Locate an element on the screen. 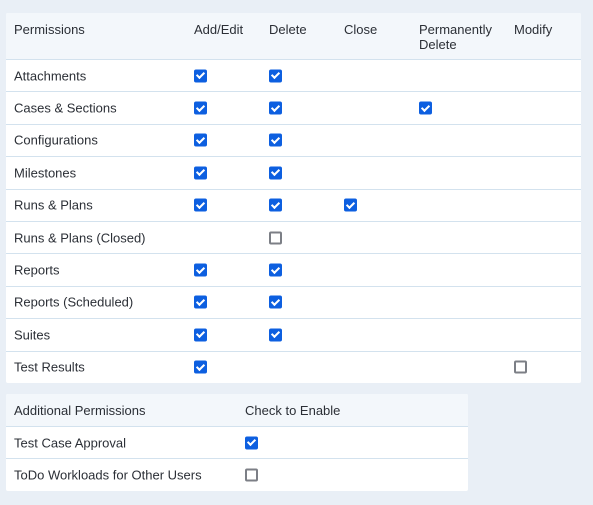 Image resolution: width=593 pixels, height=505 pixels. additional-permission-label: Test Case Approval is located at coordinates (70, 443).